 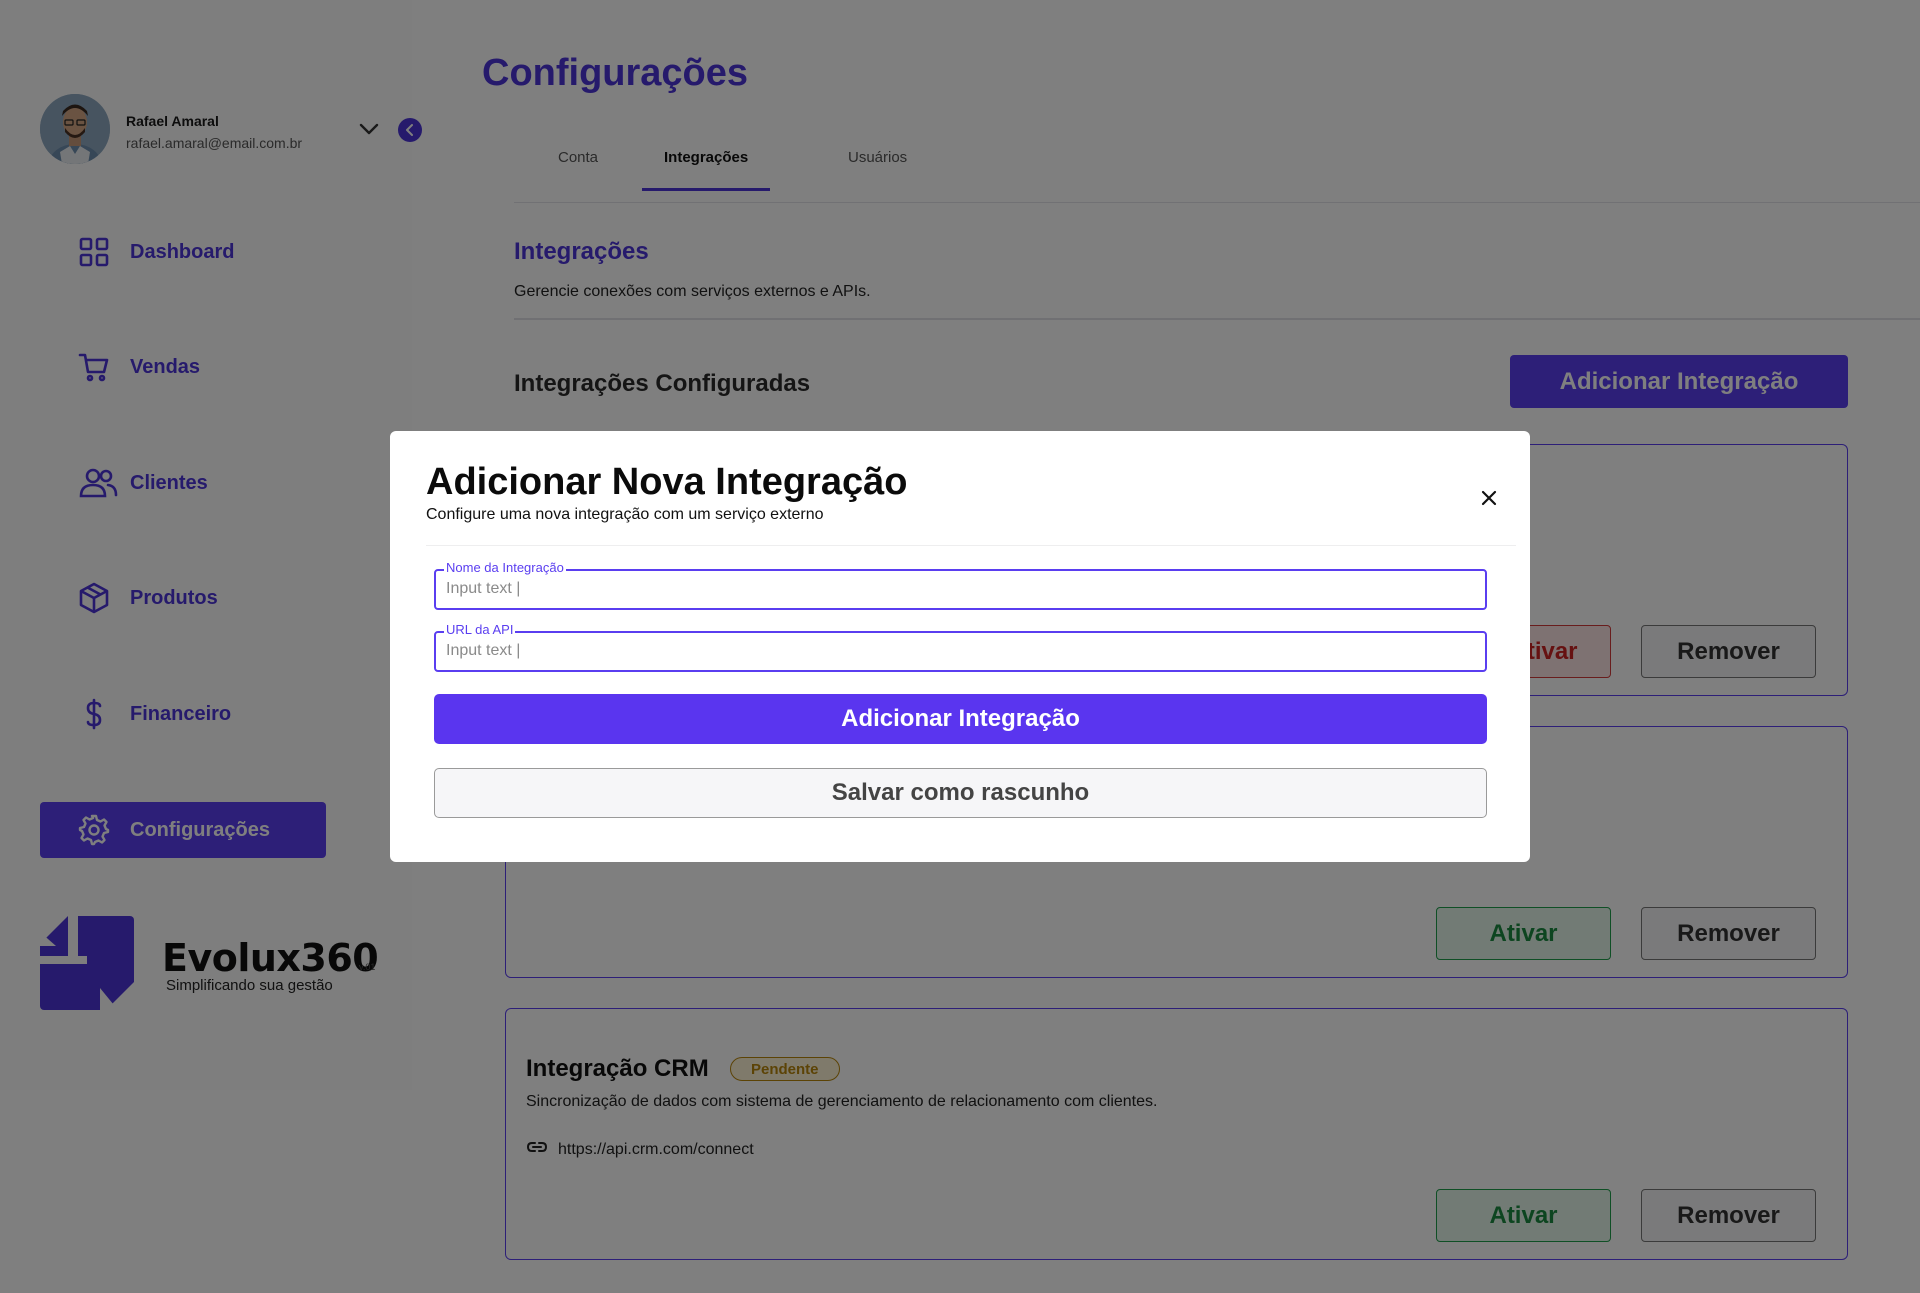 I want to click on field-label: URL da API, so click(x=480, y=629).